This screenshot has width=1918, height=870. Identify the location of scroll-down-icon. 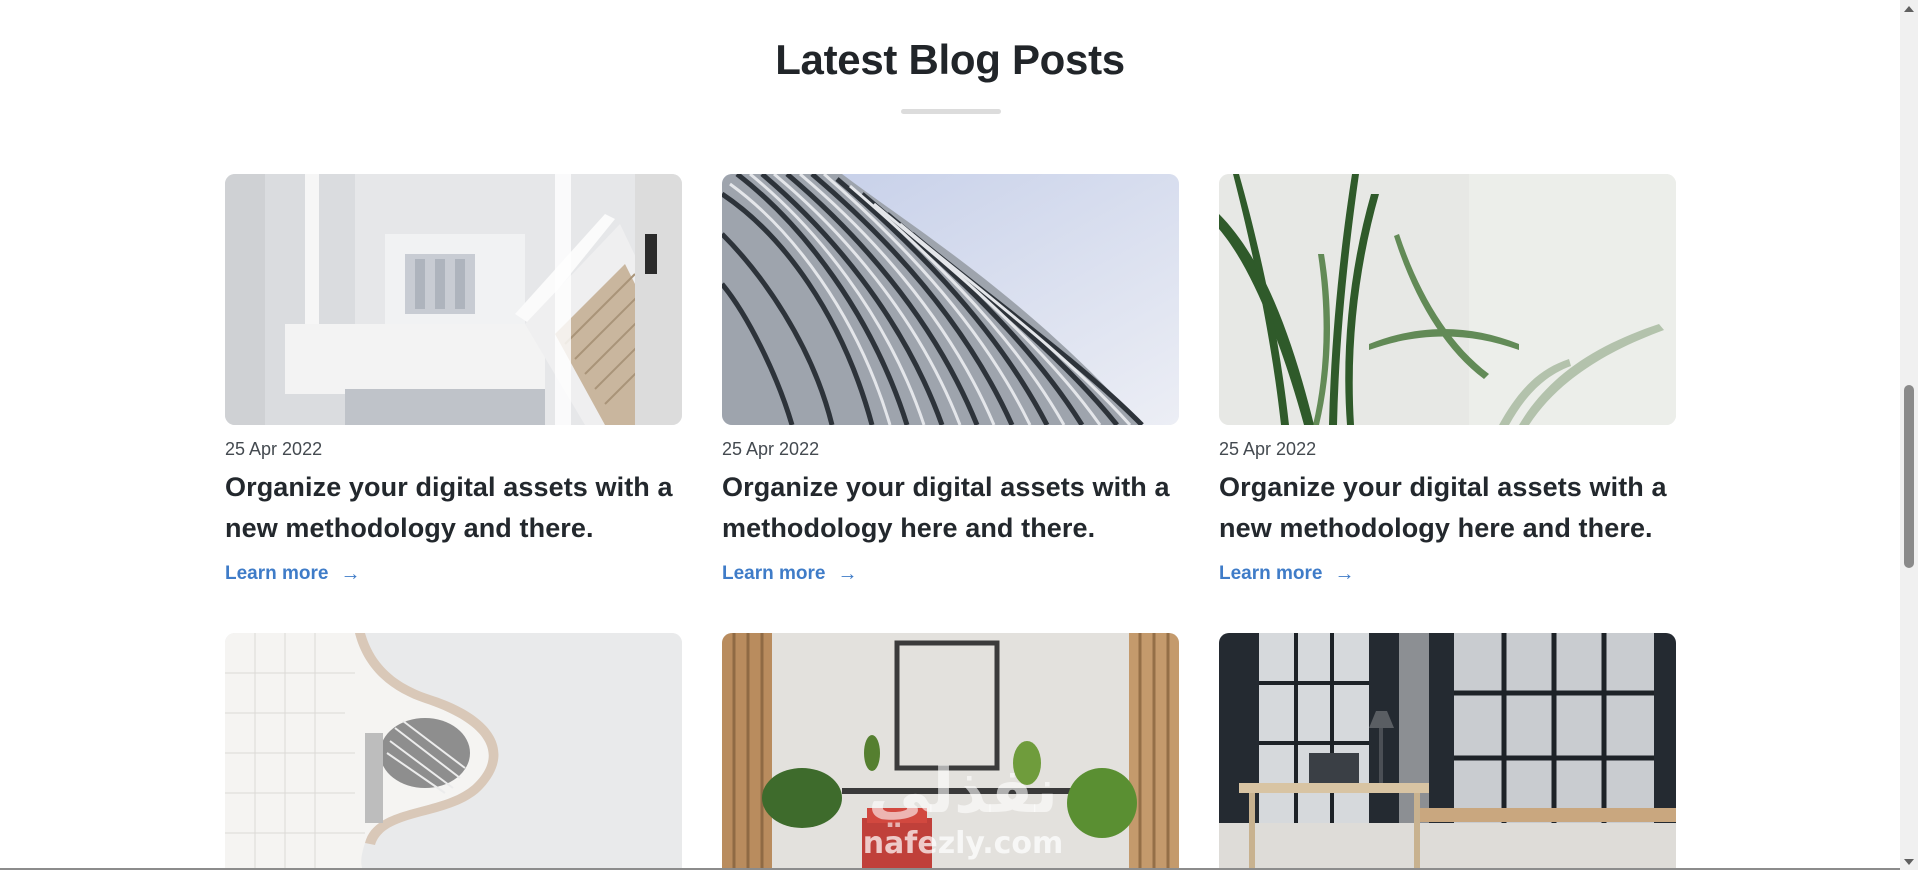
(1909, 861).